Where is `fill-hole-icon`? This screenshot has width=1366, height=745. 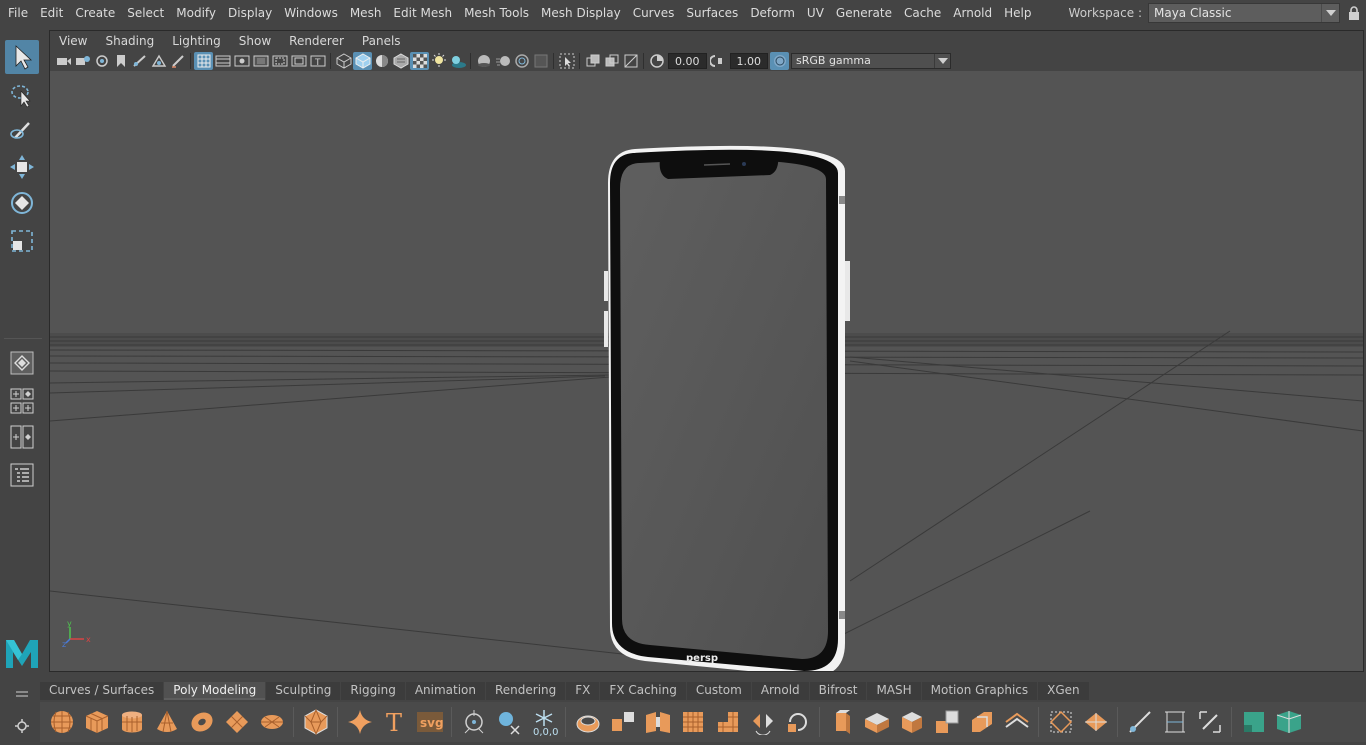
fill-hole-icon is located at coordinates (981, 722).